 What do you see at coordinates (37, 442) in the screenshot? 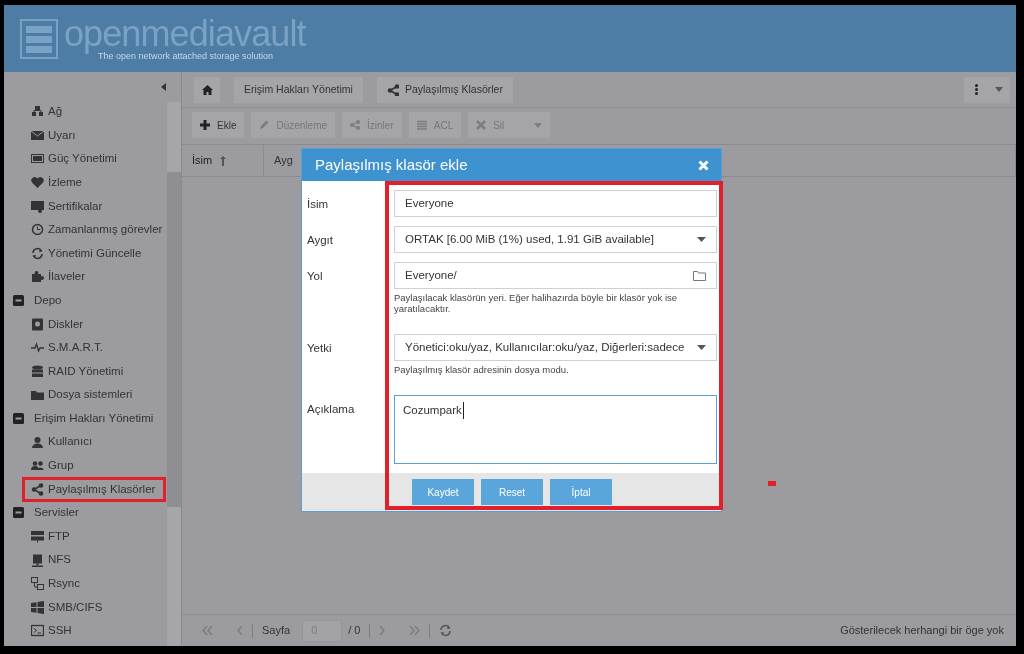
I see `user-icon` at bounding box center [37, 442].